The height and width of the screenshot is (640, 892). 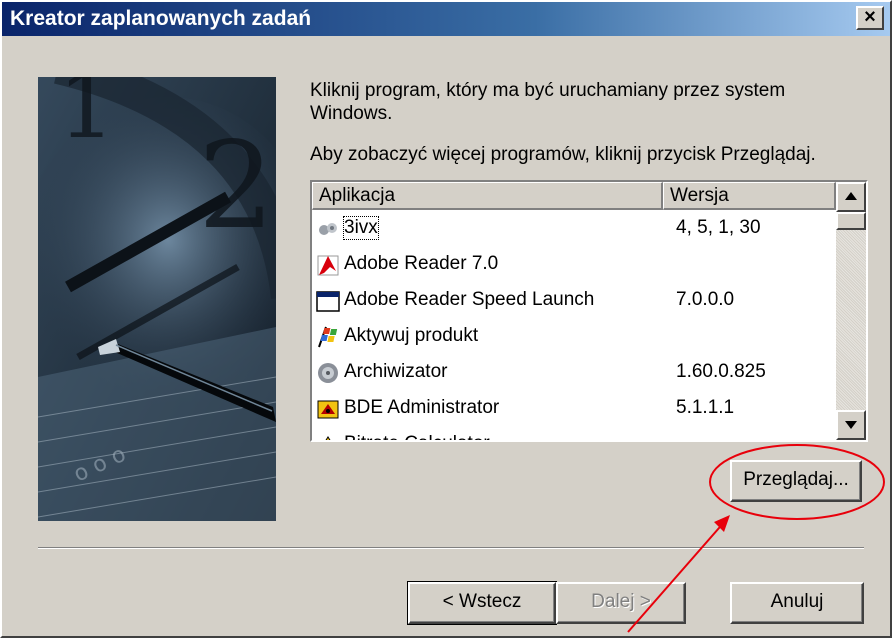 I want to click on calculator-icon, so click(x=328, y=436).